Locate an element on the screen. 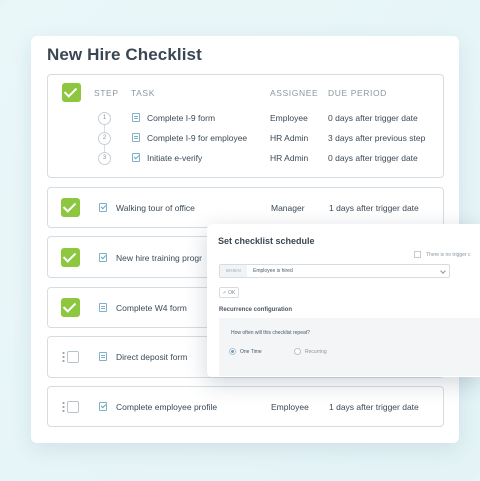 The height and width of the screenshot is (481, 480). task-name: Walking tour of office is located at coordinates (155, 208).